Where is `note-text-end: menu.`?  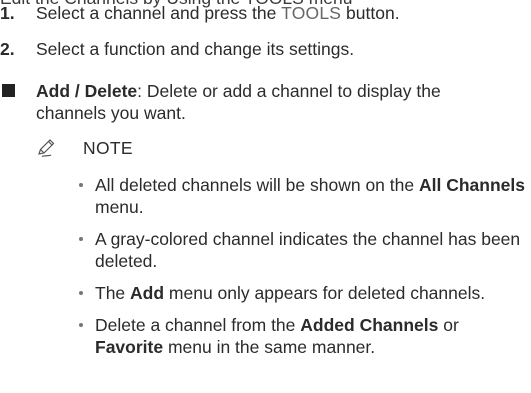 note-text-end: menu. is located at coordinates (119, 207).